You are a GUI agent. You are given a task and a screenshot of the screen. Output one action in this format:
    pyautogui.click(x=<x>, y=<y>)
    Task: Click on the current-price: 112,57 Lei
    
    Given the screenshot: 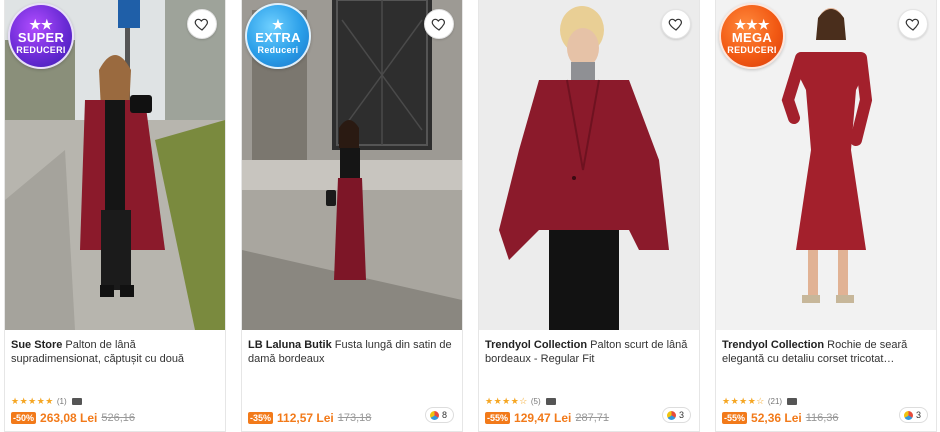 What is the action you would take?
    pyautogui.click(x=305, y=418)
    